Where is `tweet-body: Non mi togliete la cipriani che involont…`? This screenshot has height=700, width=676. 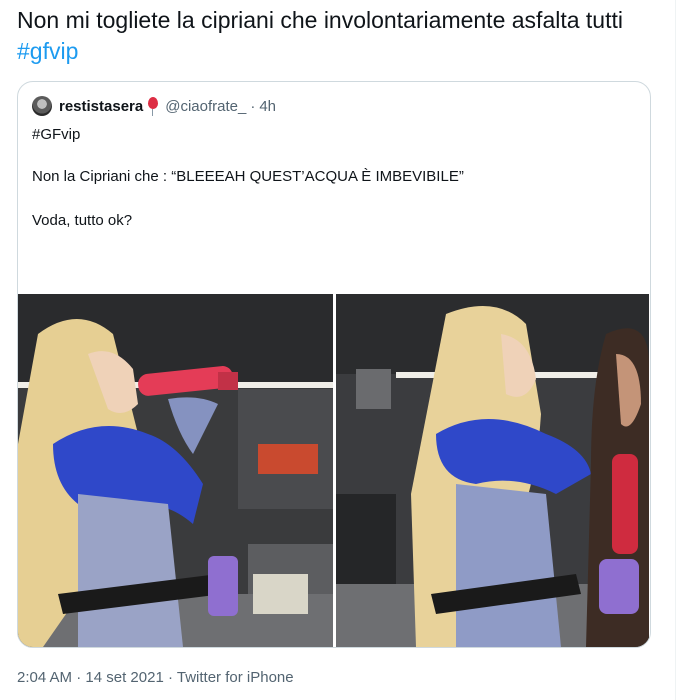 tweet-body: Non mi togliete la cipriani che involont… is located at coordinates (320, 20).